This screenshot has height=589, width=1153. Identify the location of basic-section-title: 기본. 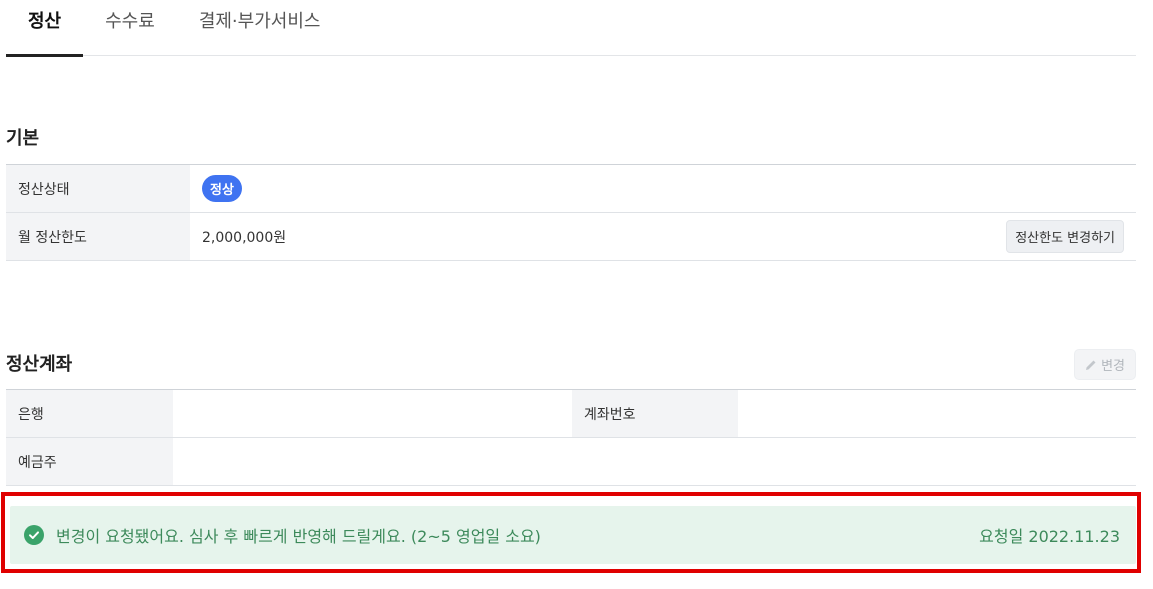
(23, 138).